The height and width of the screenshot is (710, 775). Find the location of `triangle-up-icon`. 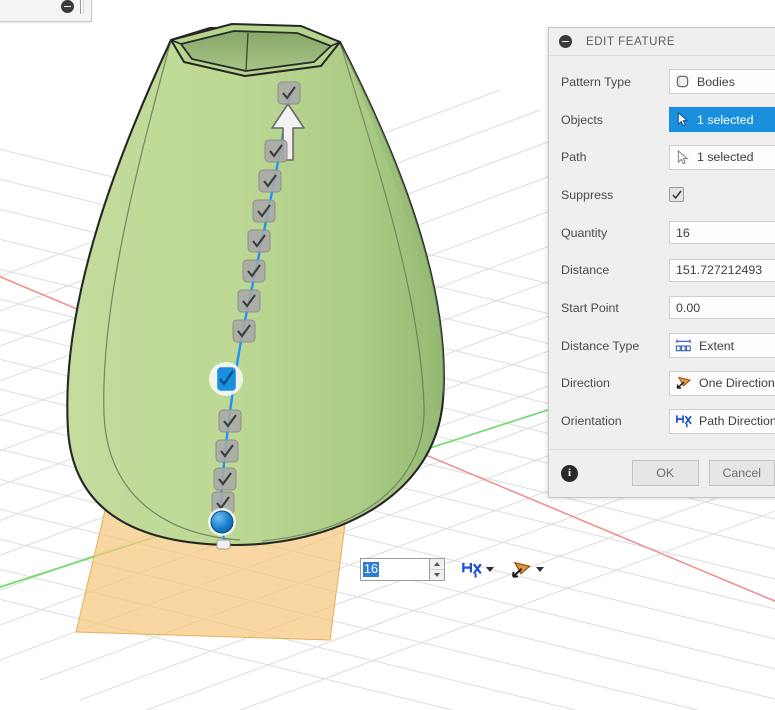

triangle-up-icon is located at coordinates (437, 564).